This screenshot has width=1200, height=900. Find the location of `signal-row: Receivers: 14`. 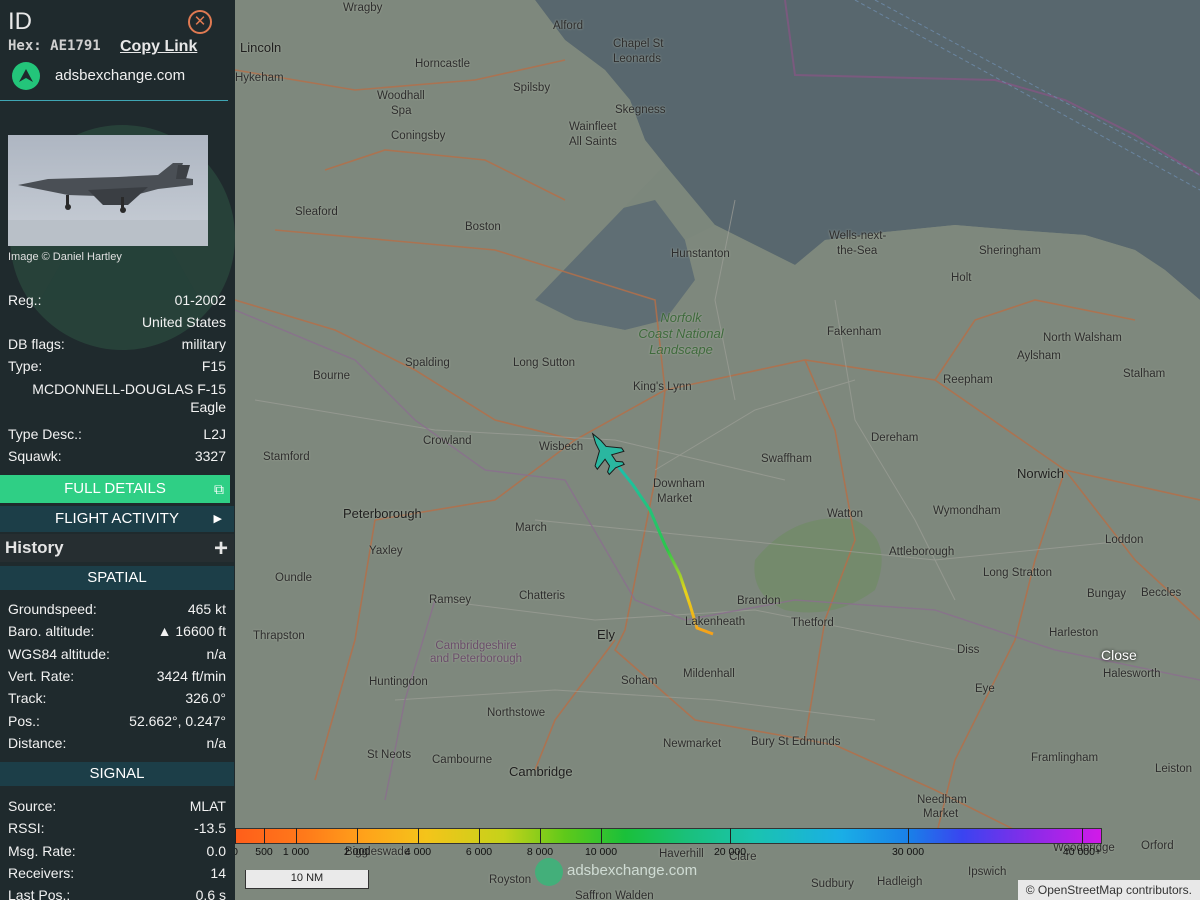

signal-row: Receivers: 14 is located at coordinates (117, 874).